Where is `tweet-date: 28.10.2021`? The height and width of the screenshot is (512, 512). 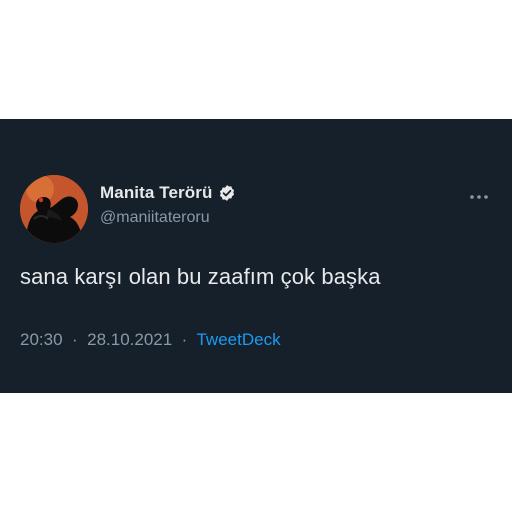 tweet-date: 28.10.2021 is located at coordinates (129, 339).